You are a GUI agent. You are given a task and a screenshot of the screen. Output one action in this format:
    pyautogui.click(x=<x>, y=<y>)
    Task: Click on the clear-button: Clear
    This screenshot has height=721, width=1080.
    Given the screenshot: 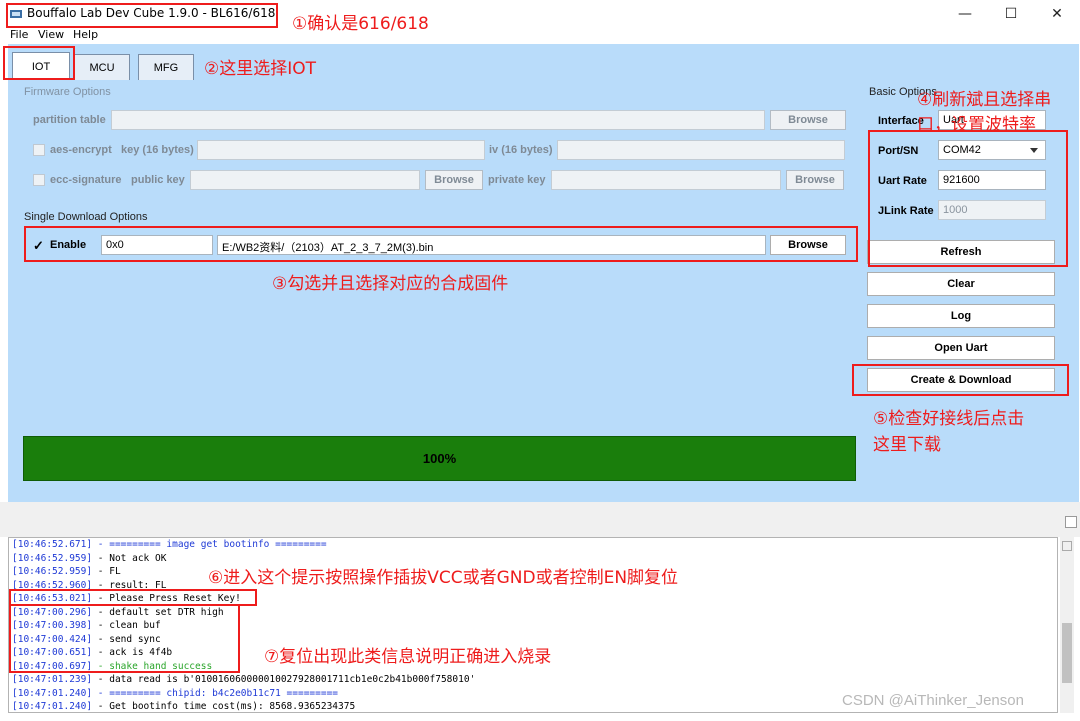 What is the action you would take?
    pyautogui.click(x=961, y=284)
    